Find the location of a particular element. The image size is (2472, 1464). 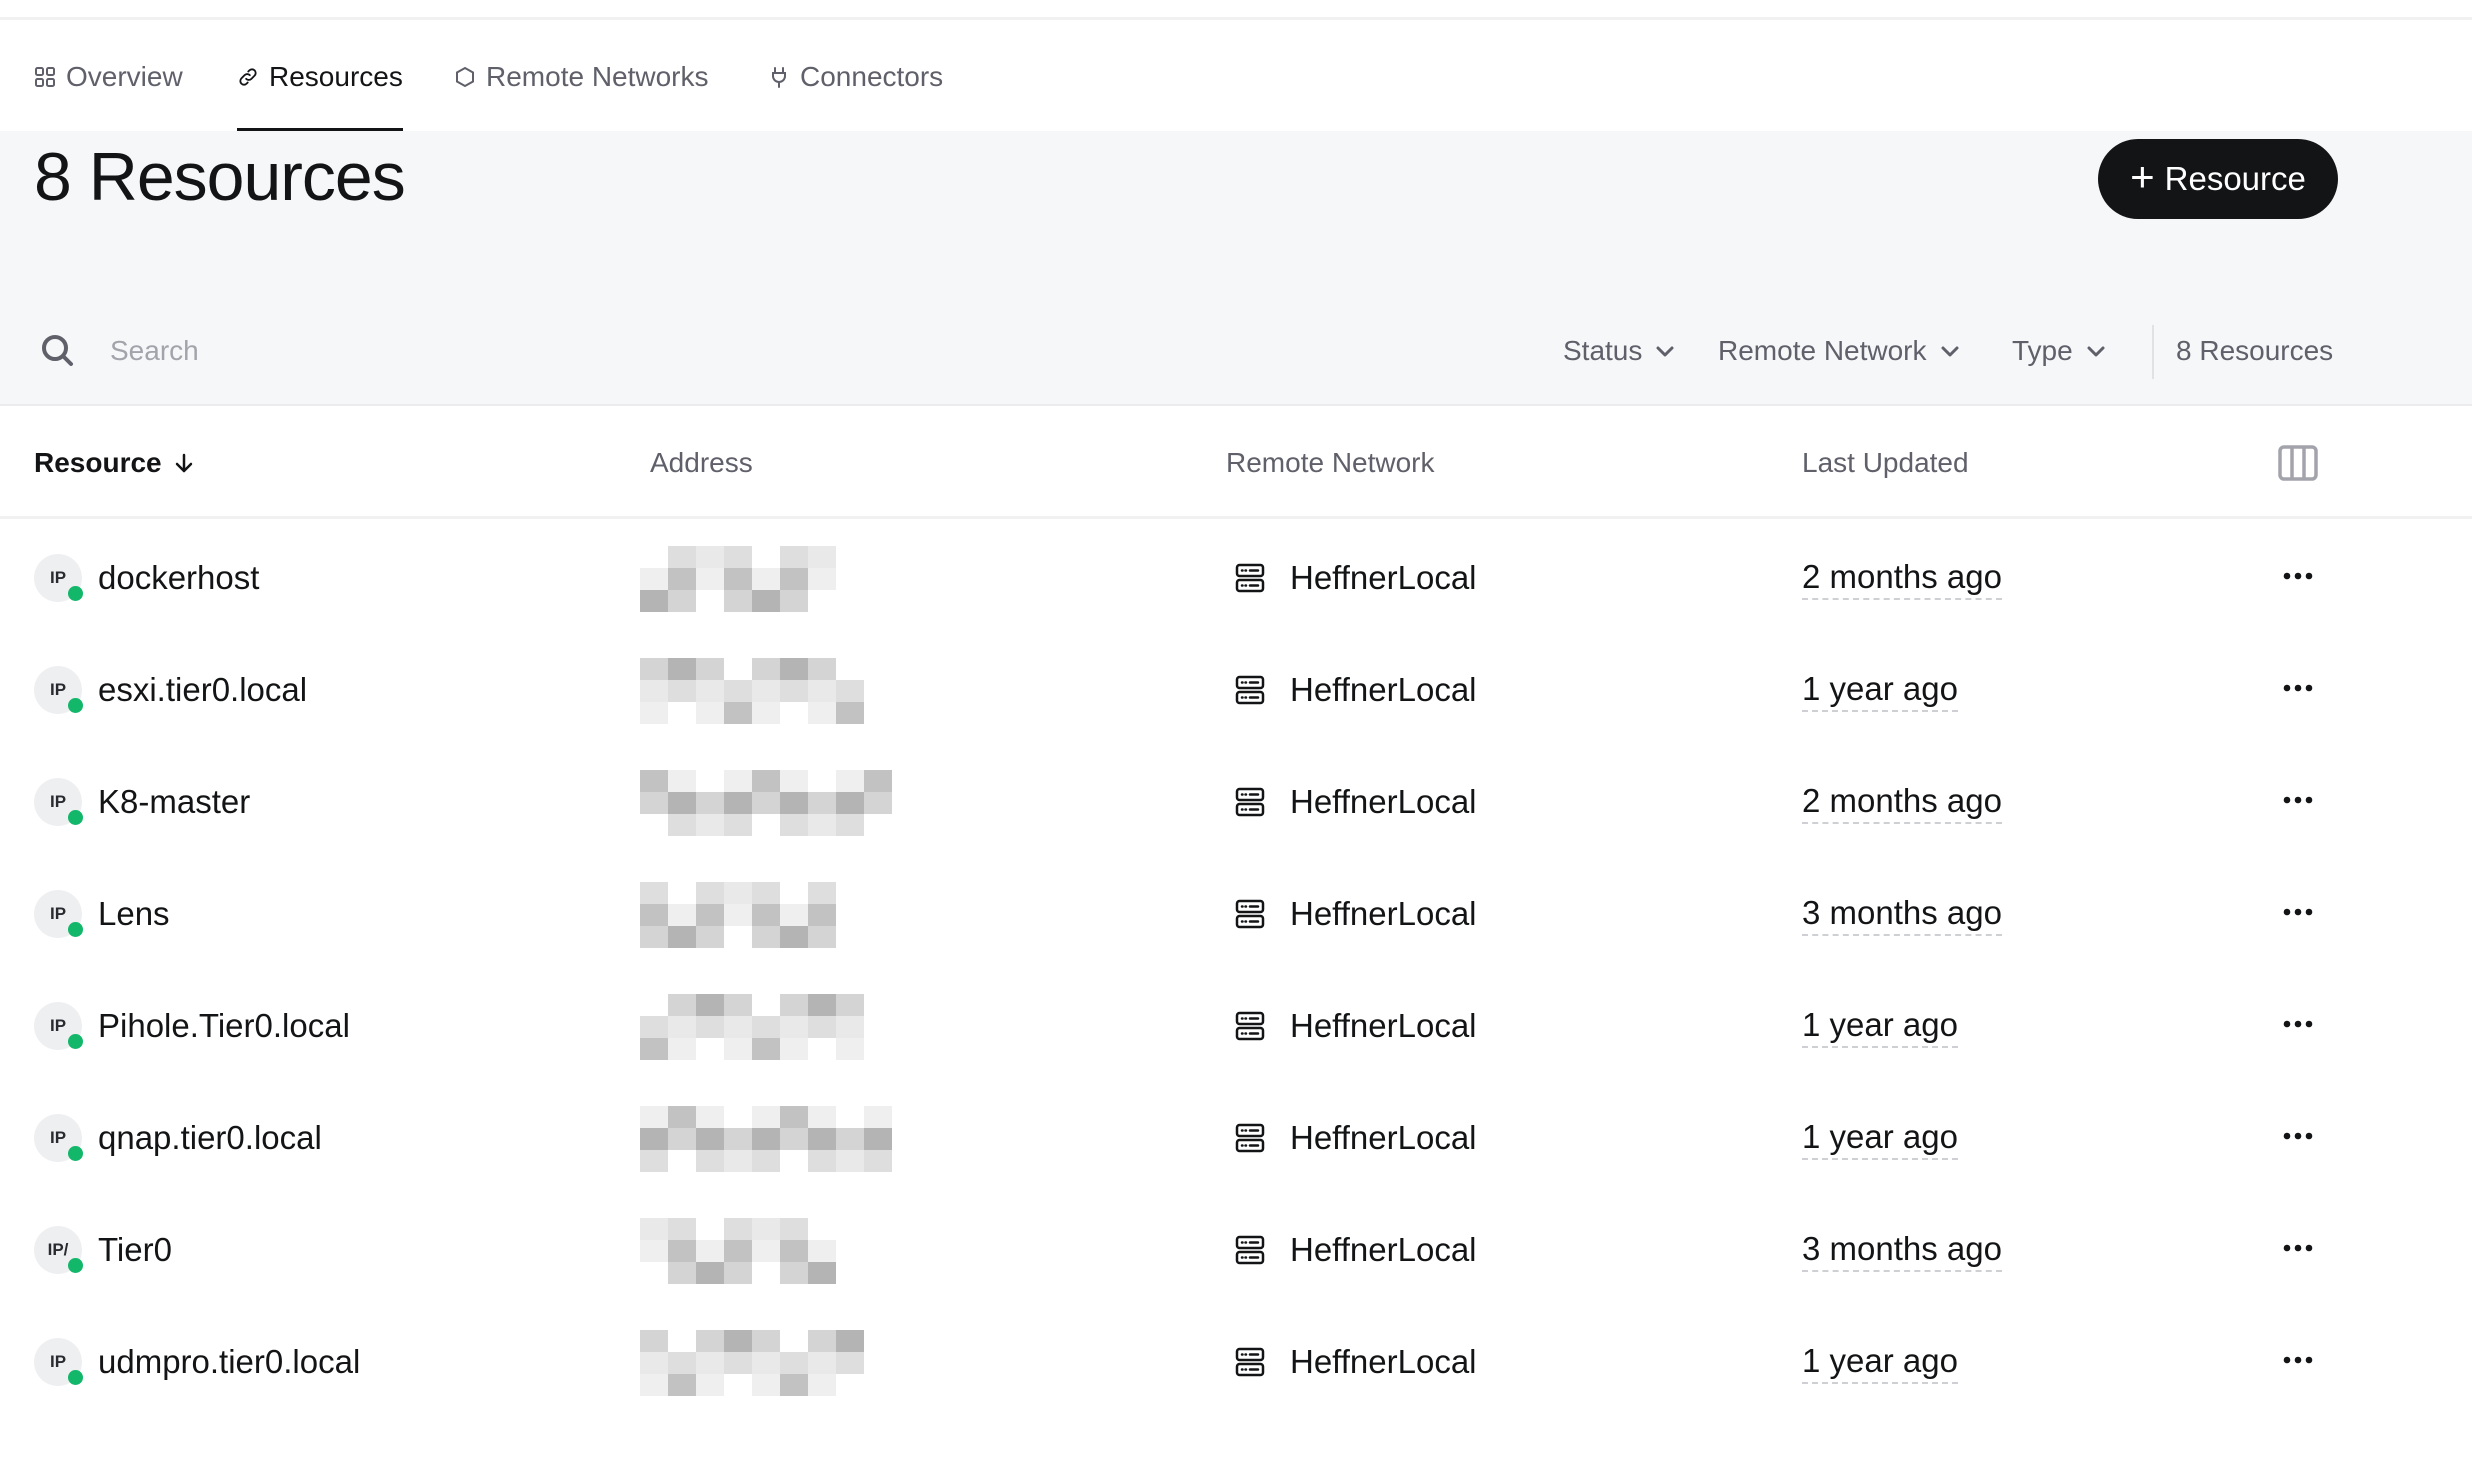

column-label: Remote Network is located at coordinates (1330, 462).